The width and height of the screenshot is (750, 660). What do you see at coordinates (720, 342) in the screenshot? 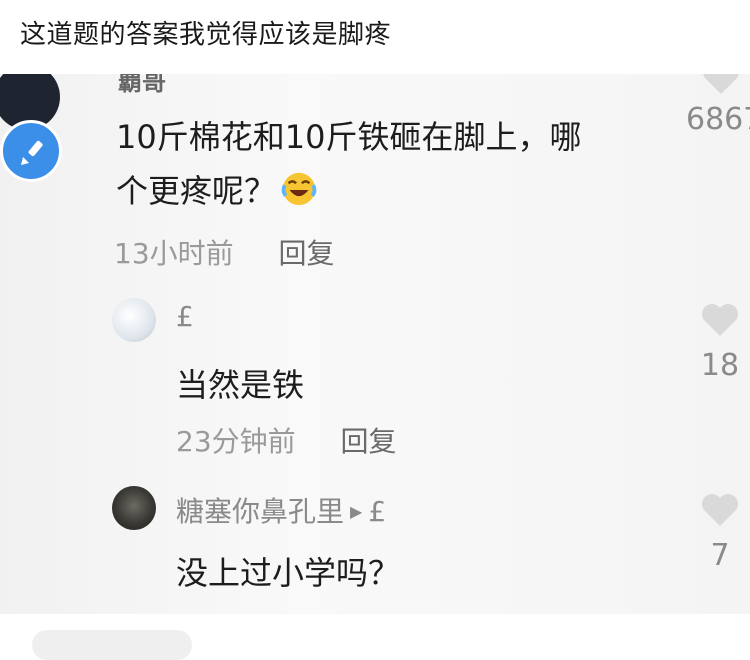
I see `reply-like: 18` at bounding box center [720, 342].